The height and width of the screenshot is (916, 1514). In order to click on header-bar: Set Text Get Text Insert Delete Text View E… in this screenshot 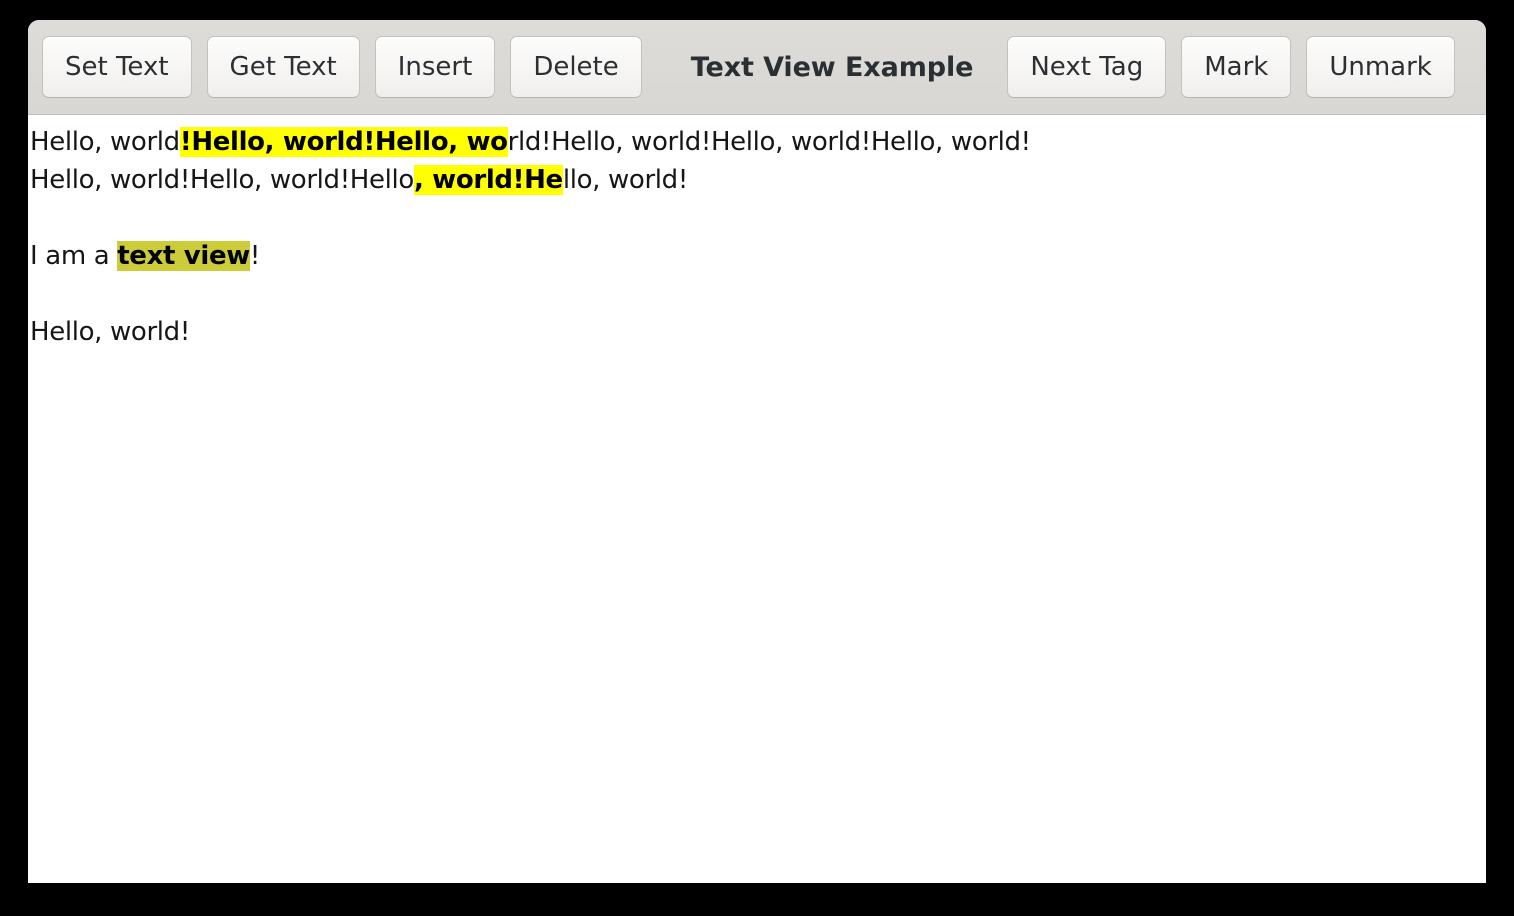, I will do `click(757, 67)`.